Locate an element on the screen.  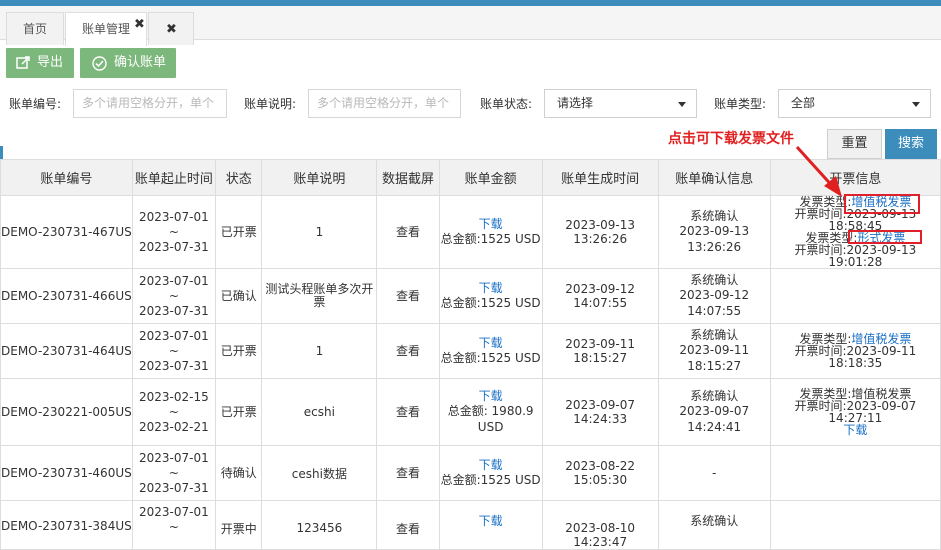
desc-input: 多个请用空格分开，单个 is located at coordinates (384, 103).